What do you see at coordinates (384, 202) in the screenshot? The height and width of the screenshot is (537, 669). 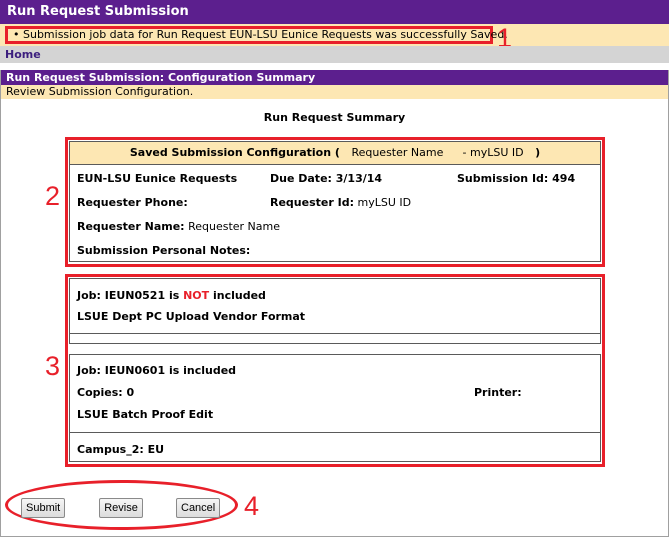 I see `requester-id-value: myLSU ID` at bounding box center [384, 202].